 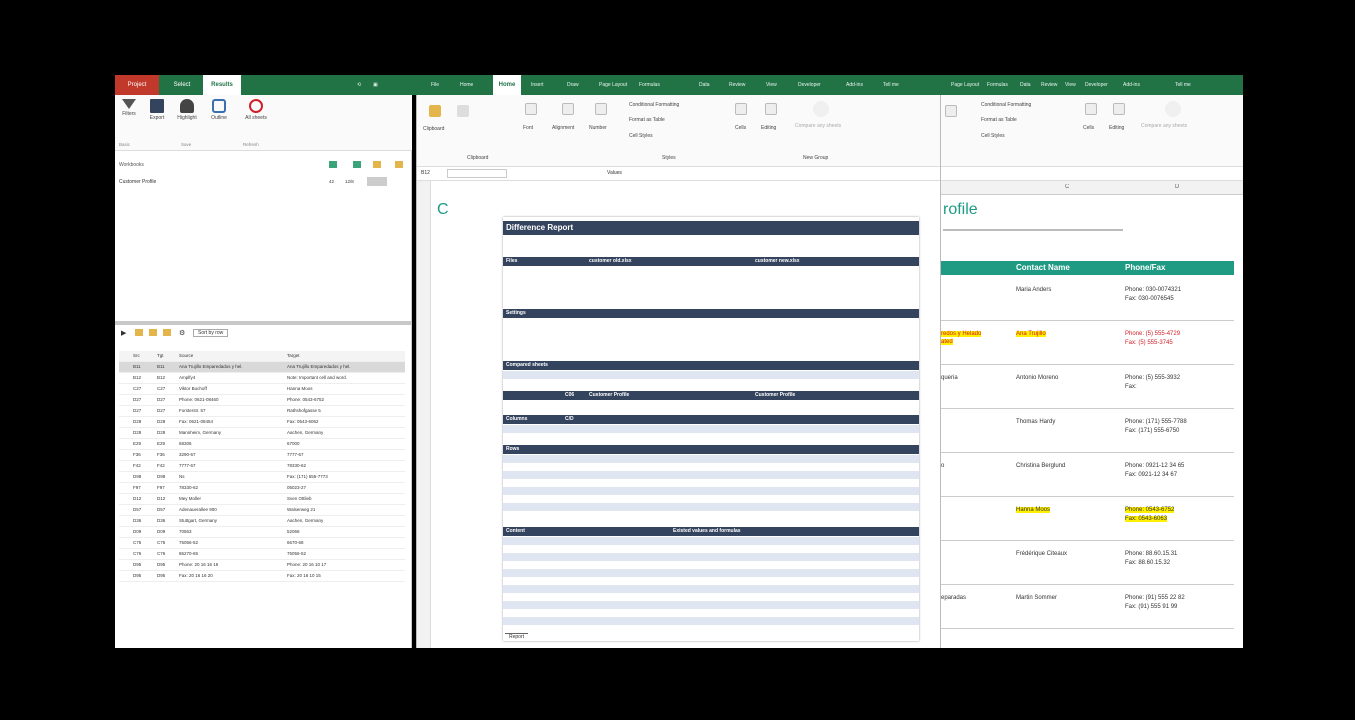 I want to click on table-row: D12 D12 Mey Moller Sven Ottlieb, so click(x=262, y=499).